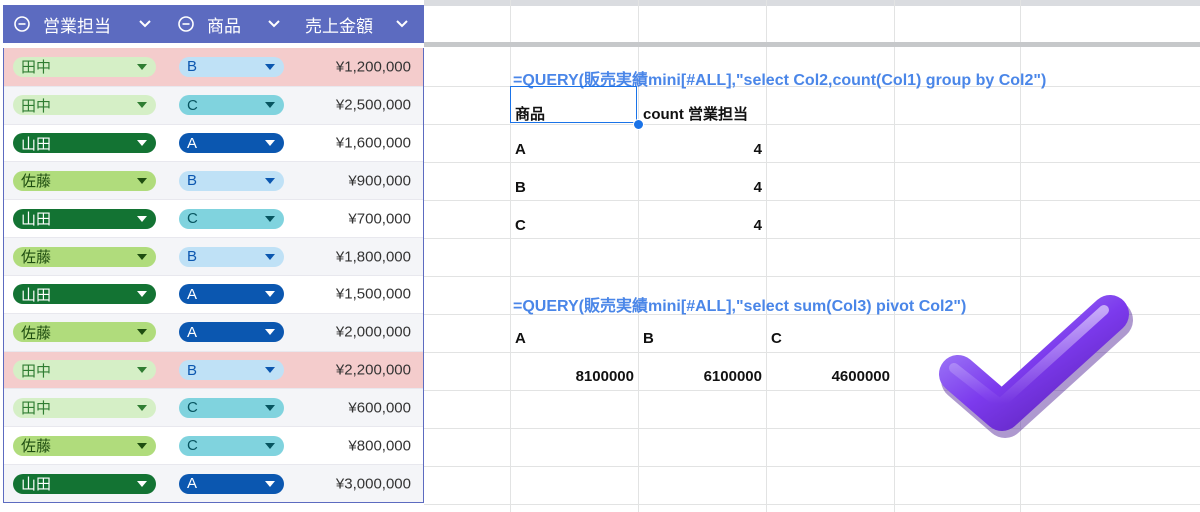 Image resolution: width=1200 pixels, height=512 pixels. I want to click on table-row: 佐藤 A ¥2,000,000, so click(213, 331).